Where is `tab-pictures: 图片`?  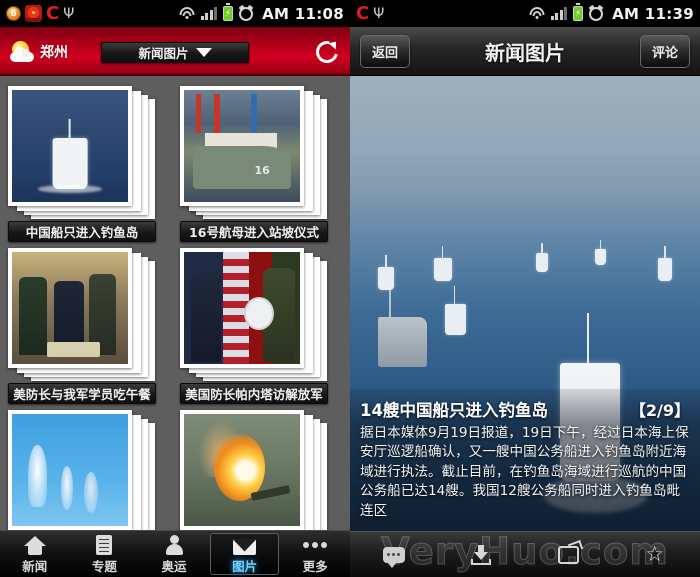
tab-pictures: 图片 is located at coordinates (244, 554).